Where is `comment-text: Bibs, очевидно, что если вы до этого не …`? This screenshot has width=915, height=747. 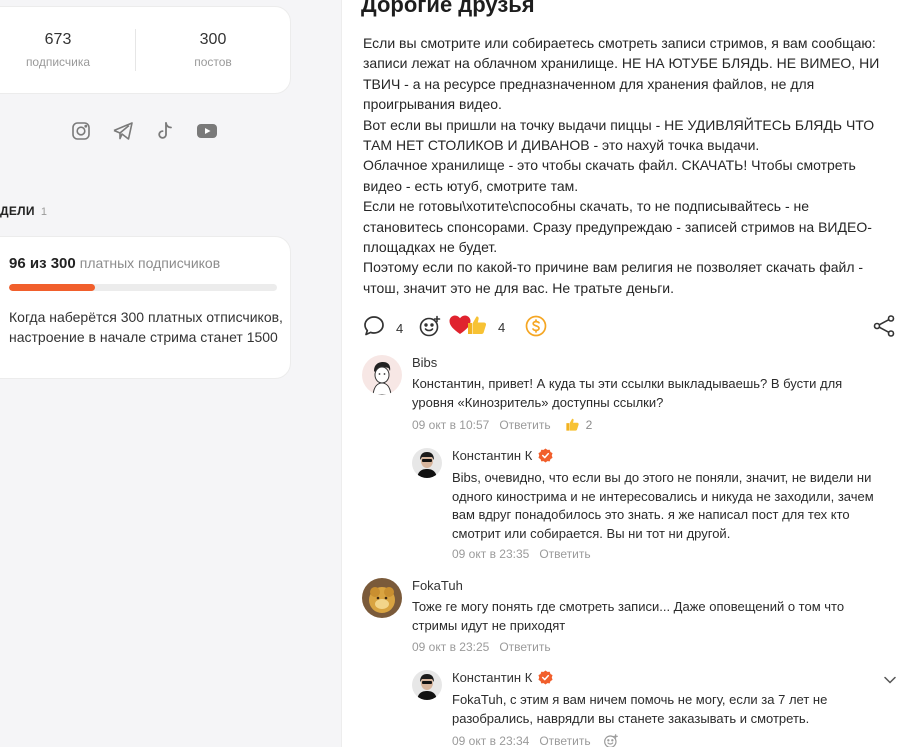 comment-text: Bibs, очевидно, что если вы до этого не … is located at coordinates (663, 505).